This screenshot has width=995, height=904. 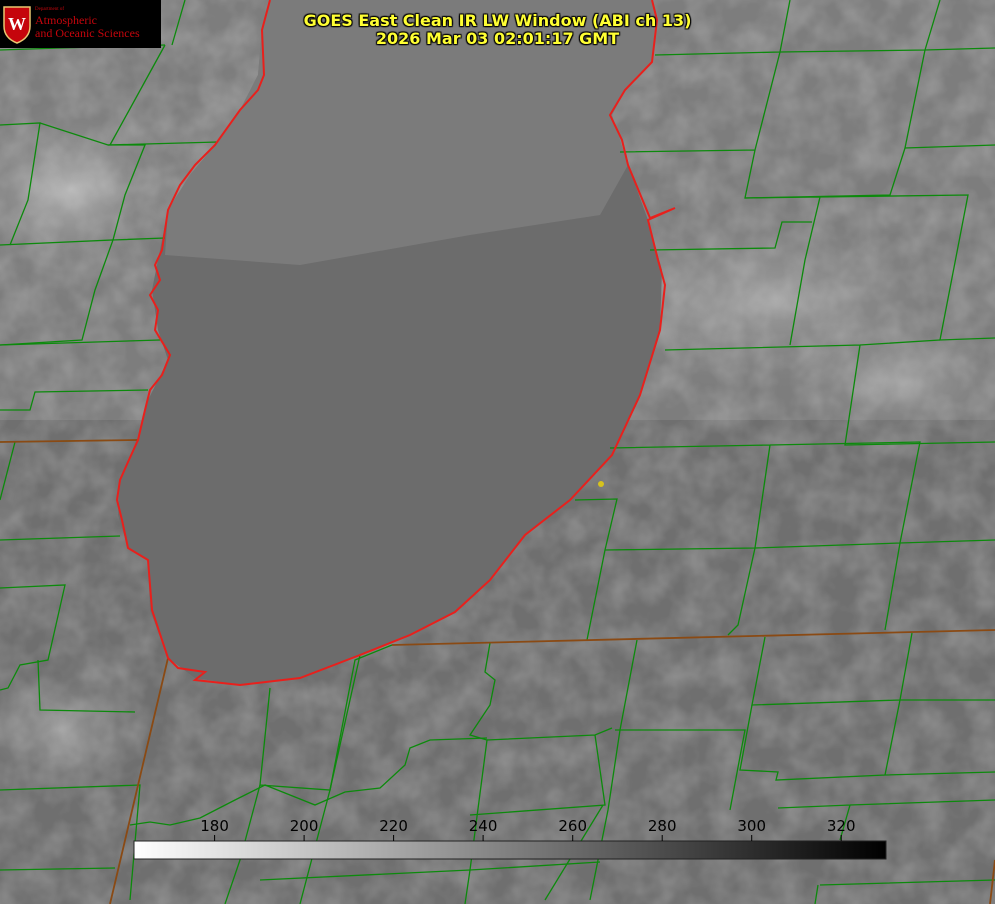 I want to click on uw-crest-icon: W, so click(x=17, y=25).